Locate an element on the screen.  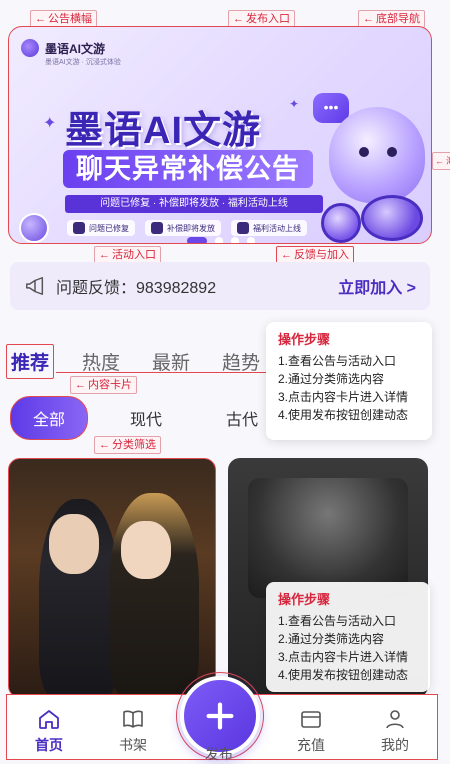
user-icon is located at coordinates (395, 719).